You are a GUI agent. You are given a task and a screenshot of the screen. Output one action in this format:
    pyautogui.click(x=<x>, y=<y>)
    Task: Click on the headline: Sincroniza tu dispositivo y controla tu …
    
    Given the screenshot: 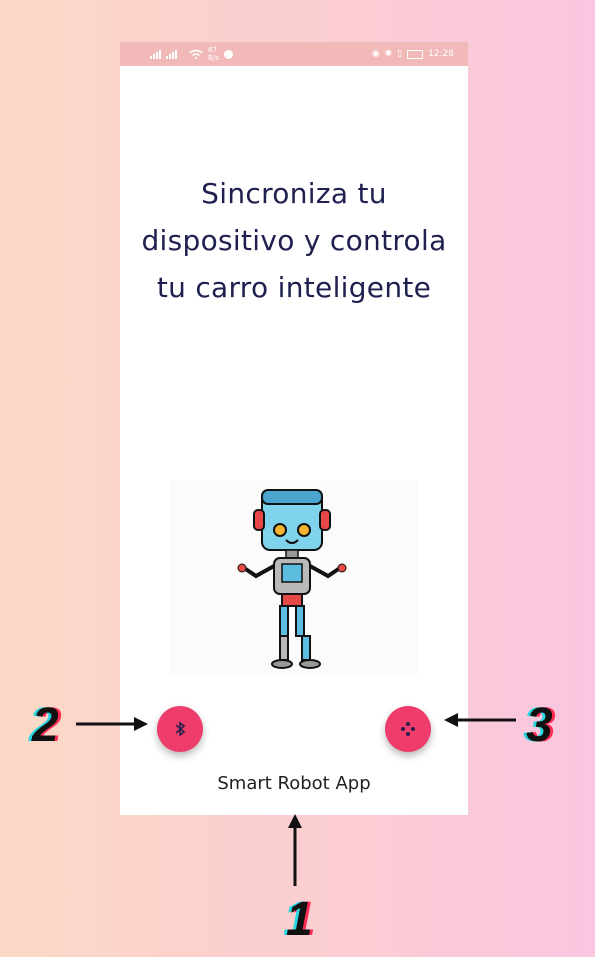 What is the action you would take?
    pyautogui.click(x=294, y=240)
    